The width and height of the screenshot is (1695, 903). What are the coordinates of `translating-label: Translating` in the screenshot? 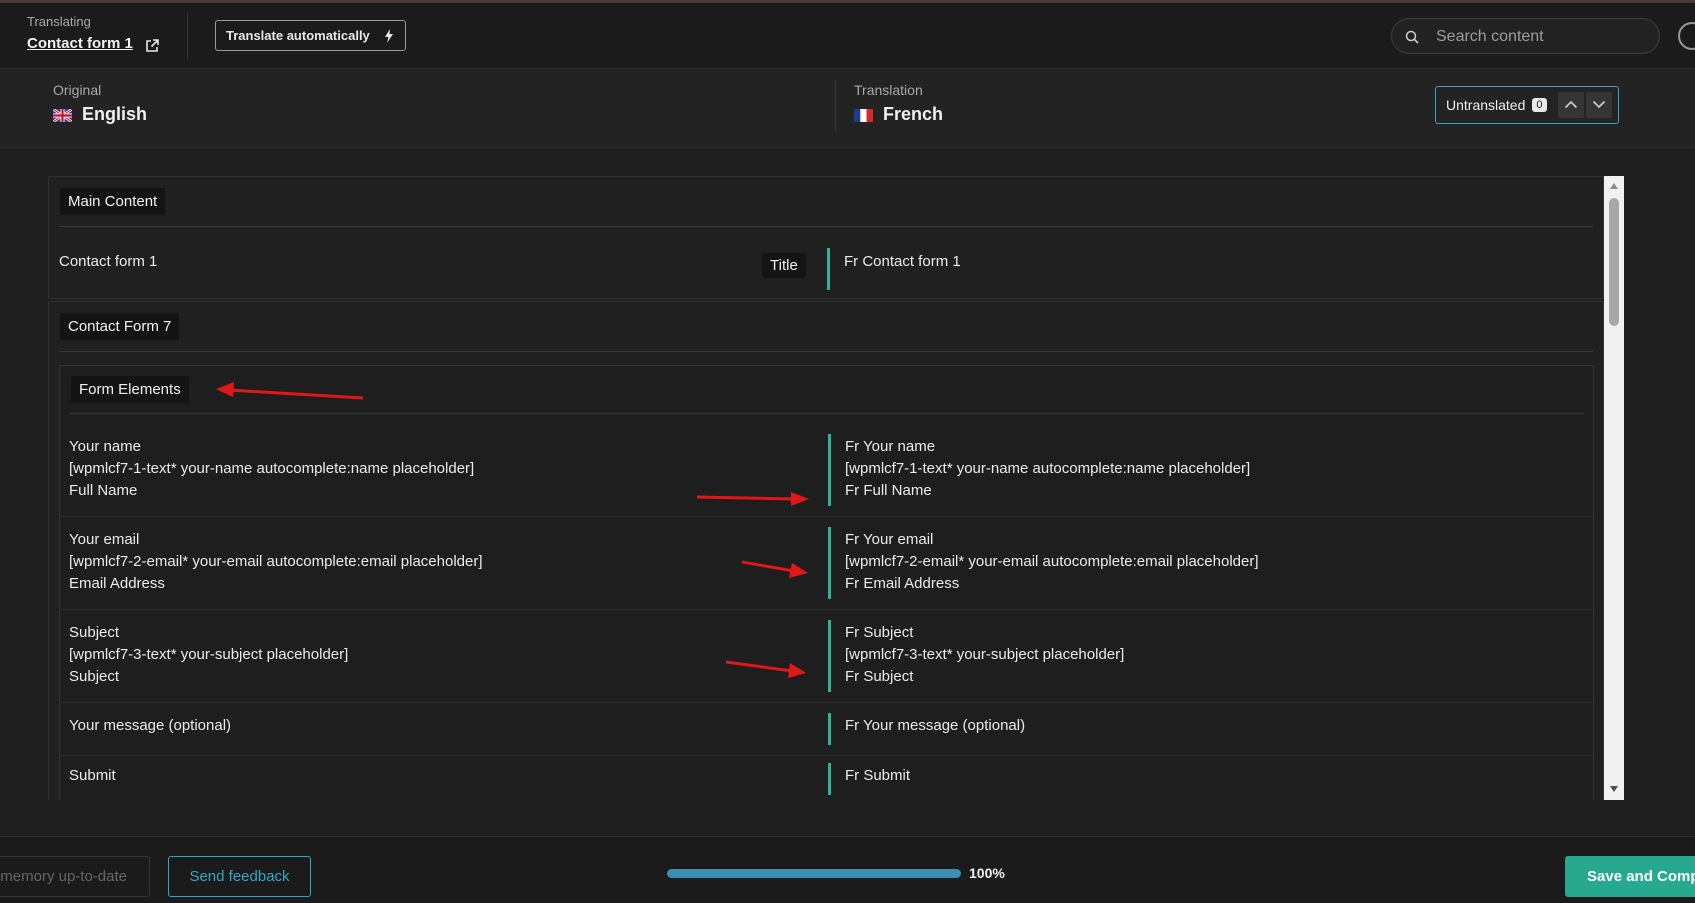 It's located at (59, 21).